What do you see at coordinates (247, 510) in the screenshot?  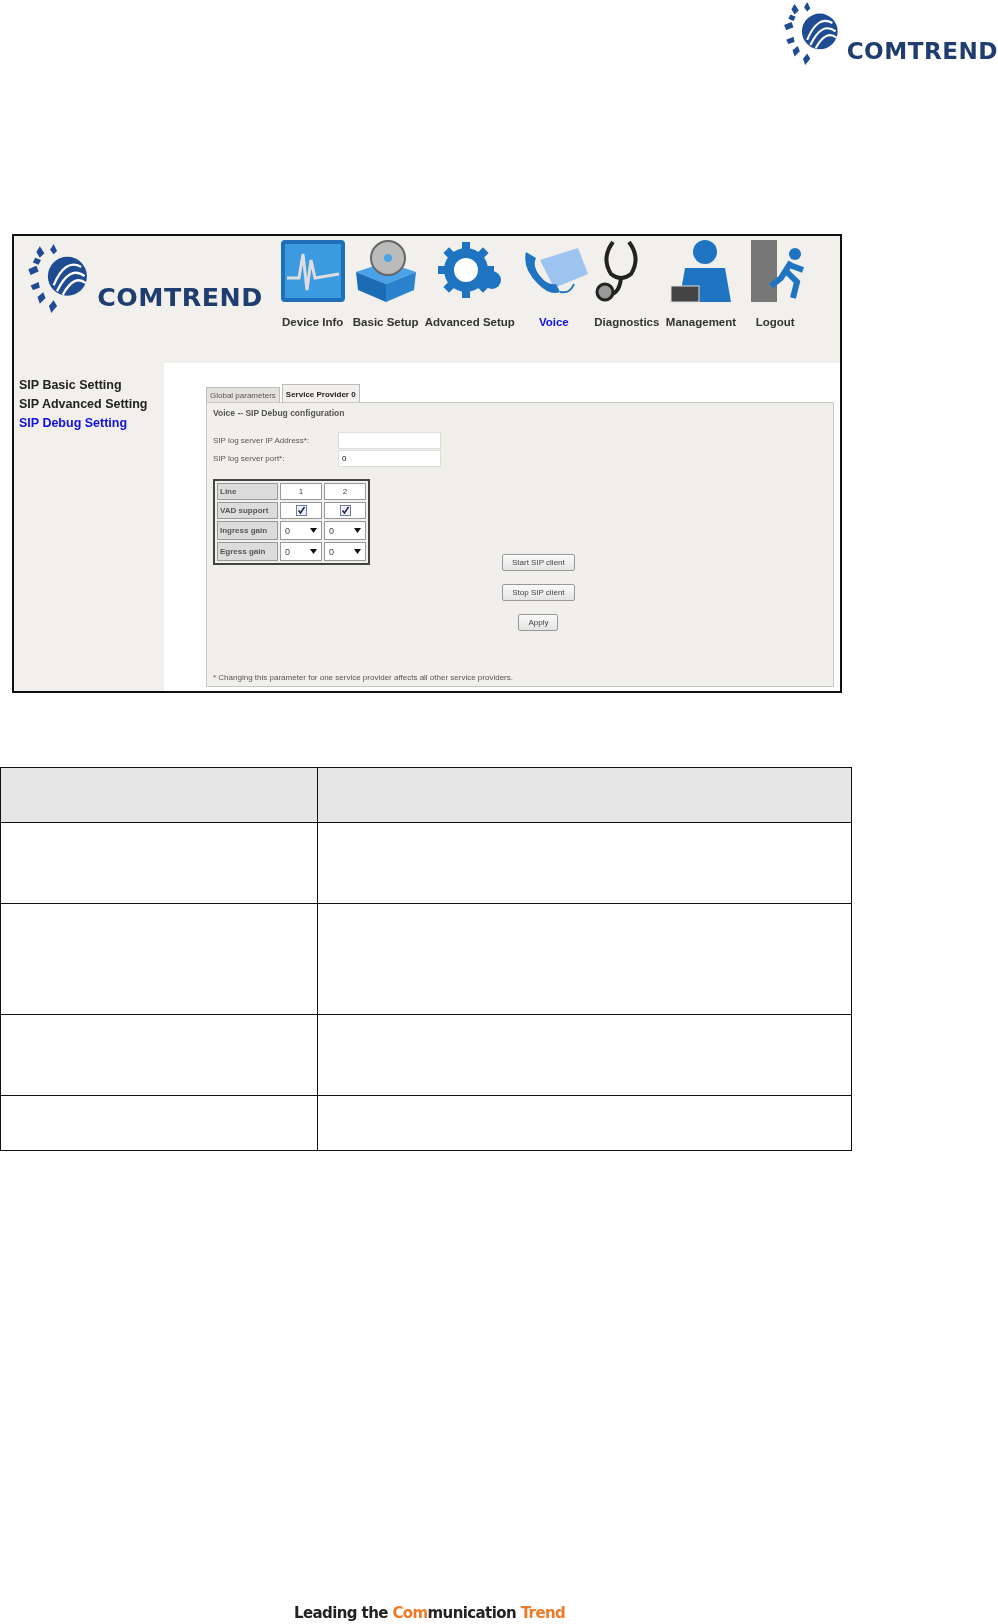 I see `row-header: VAD support` at bounding box center [247, 510].